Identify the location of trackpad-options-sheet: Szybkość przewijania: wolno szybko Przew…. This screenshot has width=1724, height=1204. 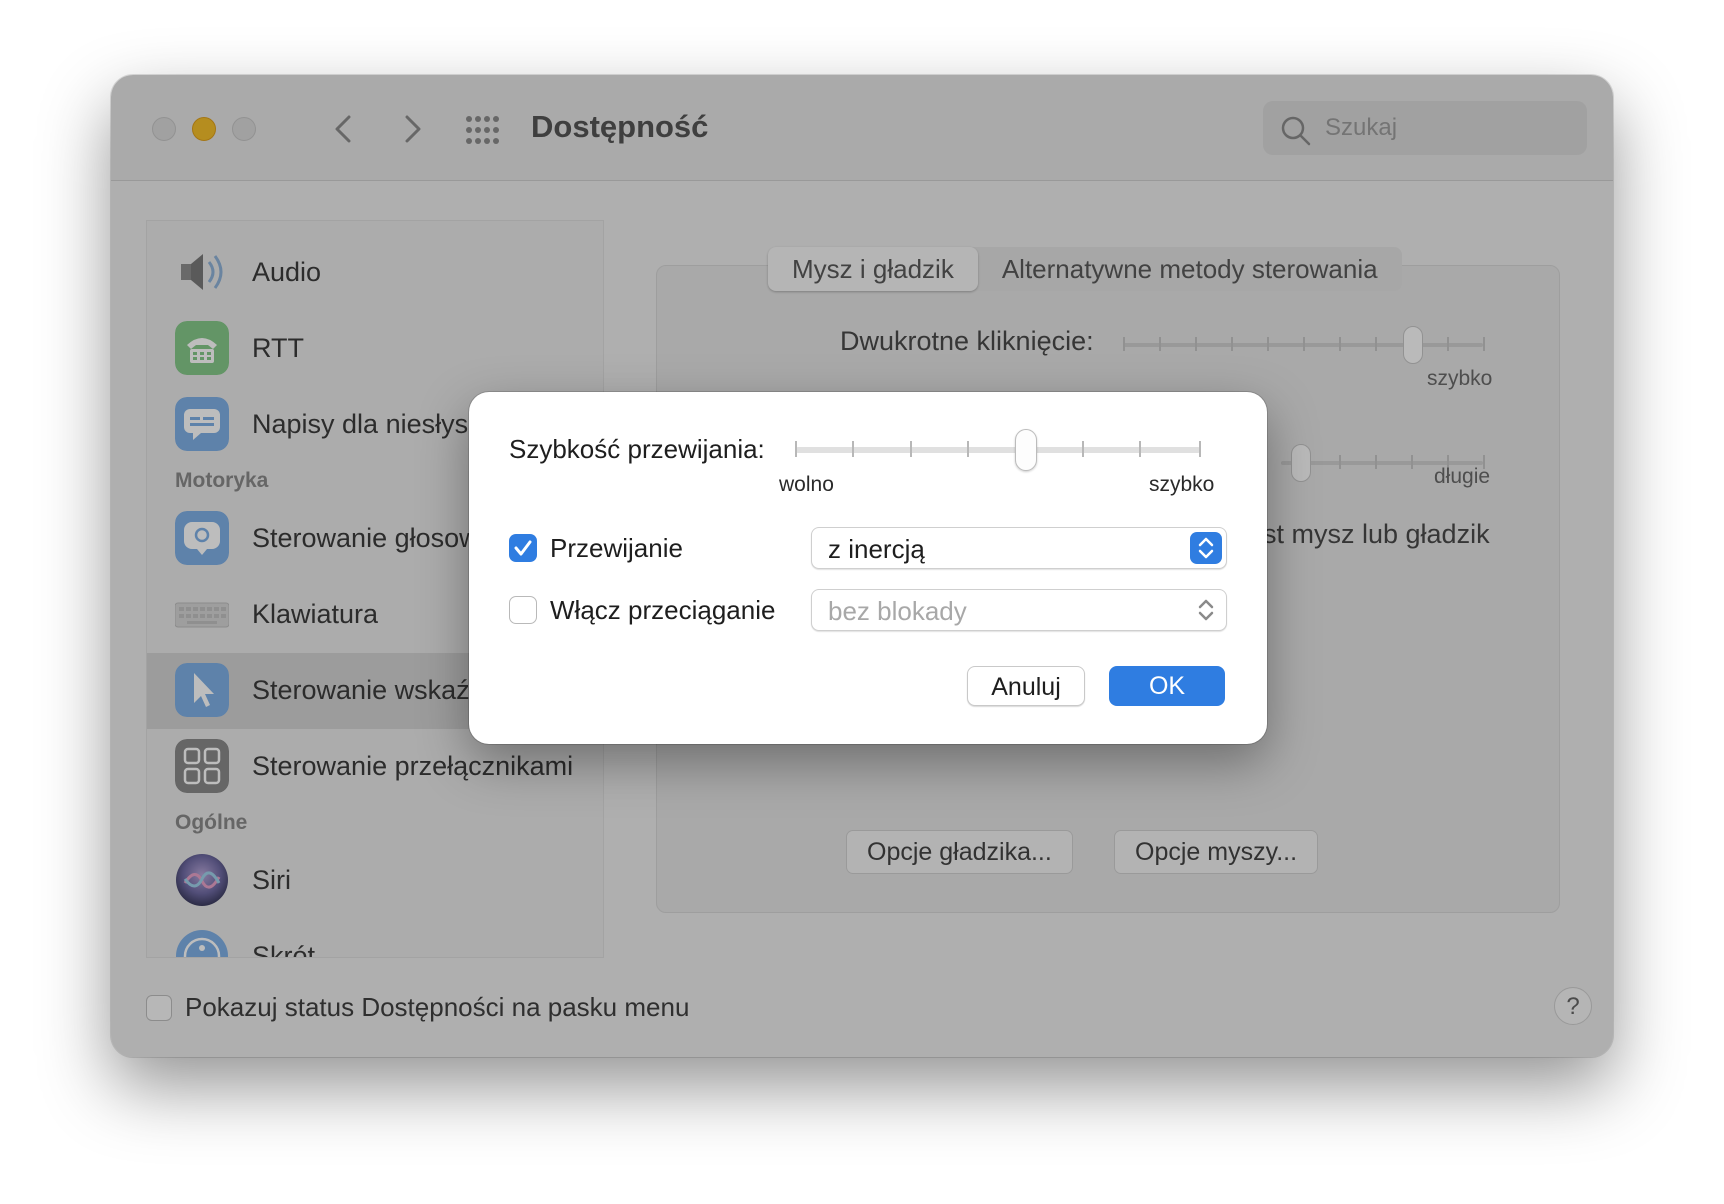
(868, 568).